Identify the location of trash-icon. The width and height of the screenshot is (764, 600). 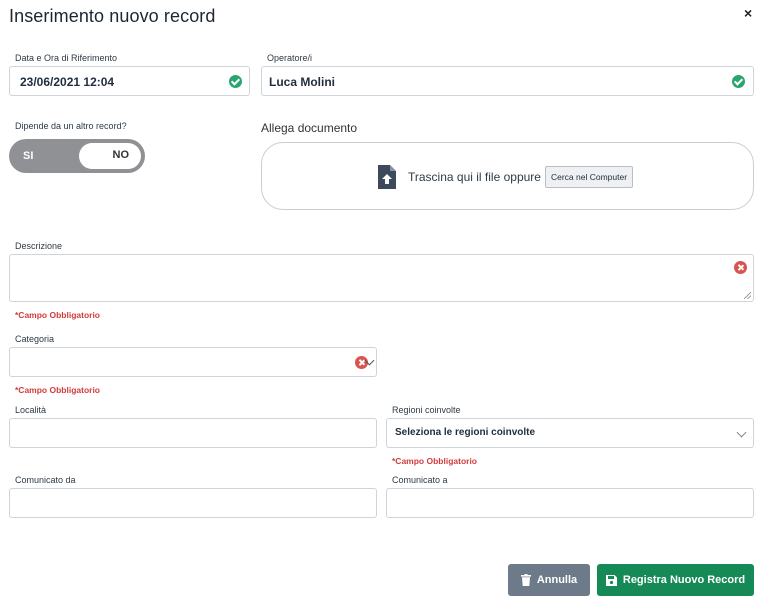
(525, 580).